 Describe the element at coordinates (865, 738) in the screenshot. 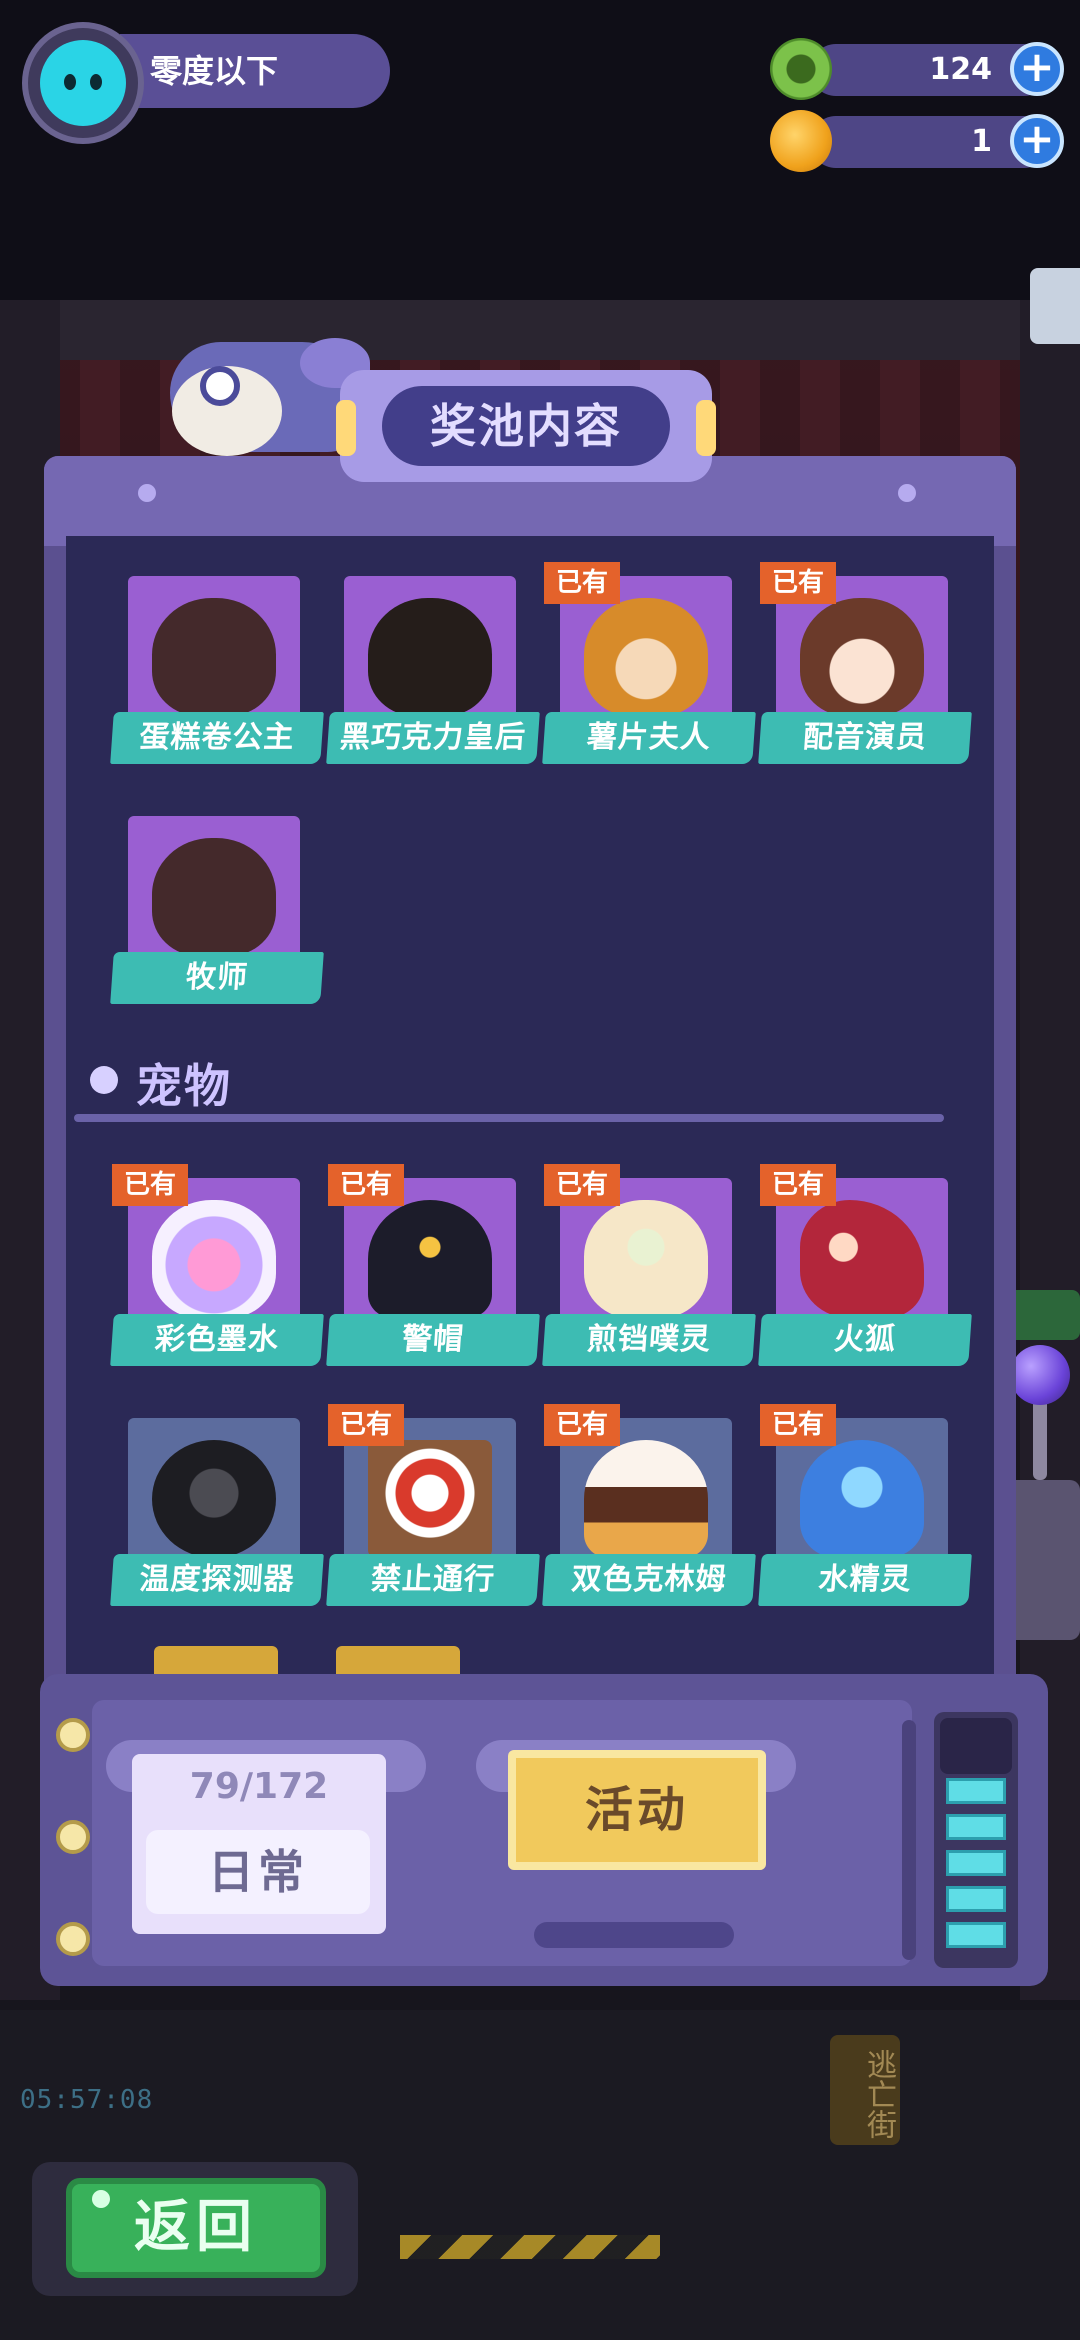

I see `card-label: 配音演员` at that location.